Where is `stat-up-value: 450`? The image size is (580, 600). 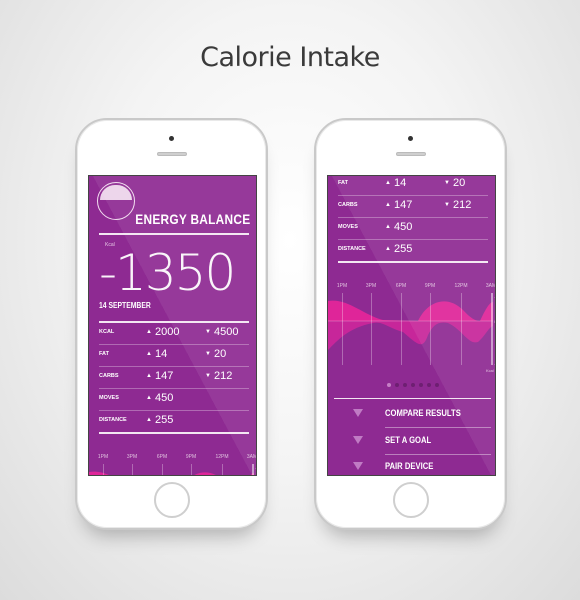 stat-up-value: 450 is located at coordinates (403, 227).